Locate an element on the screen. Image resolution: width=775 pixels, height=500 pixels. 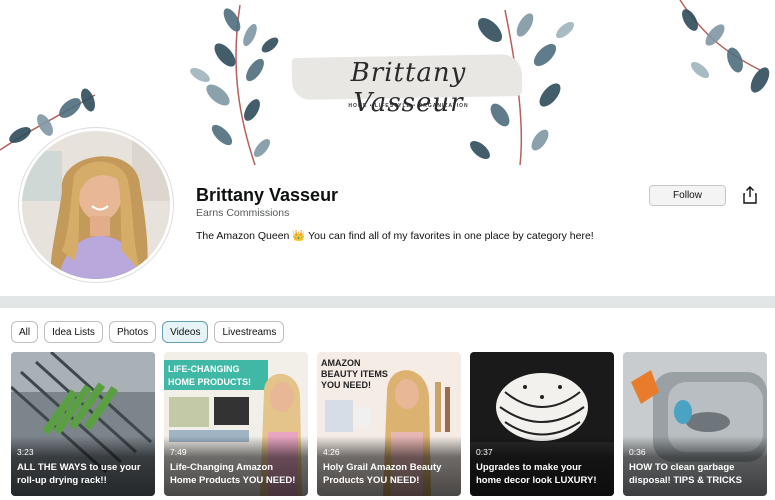
section-divider is located at coordinates (387, 302).